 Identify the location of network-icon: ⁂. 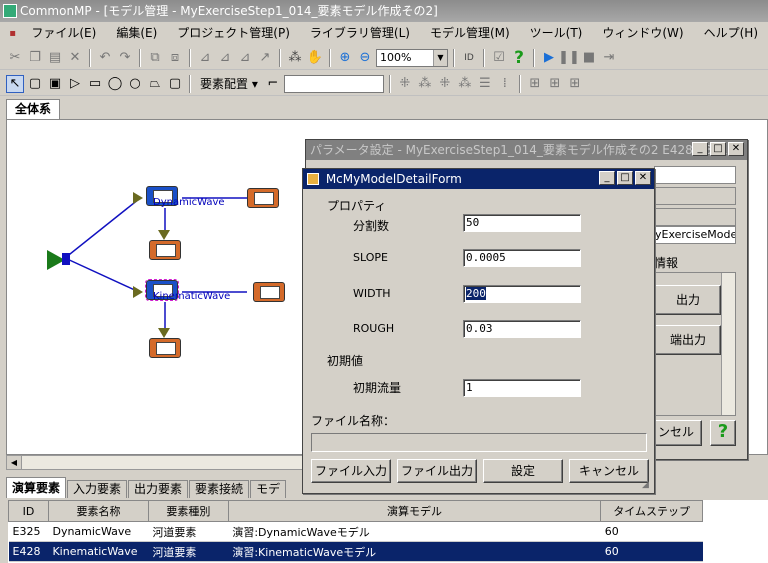
(295, 58).